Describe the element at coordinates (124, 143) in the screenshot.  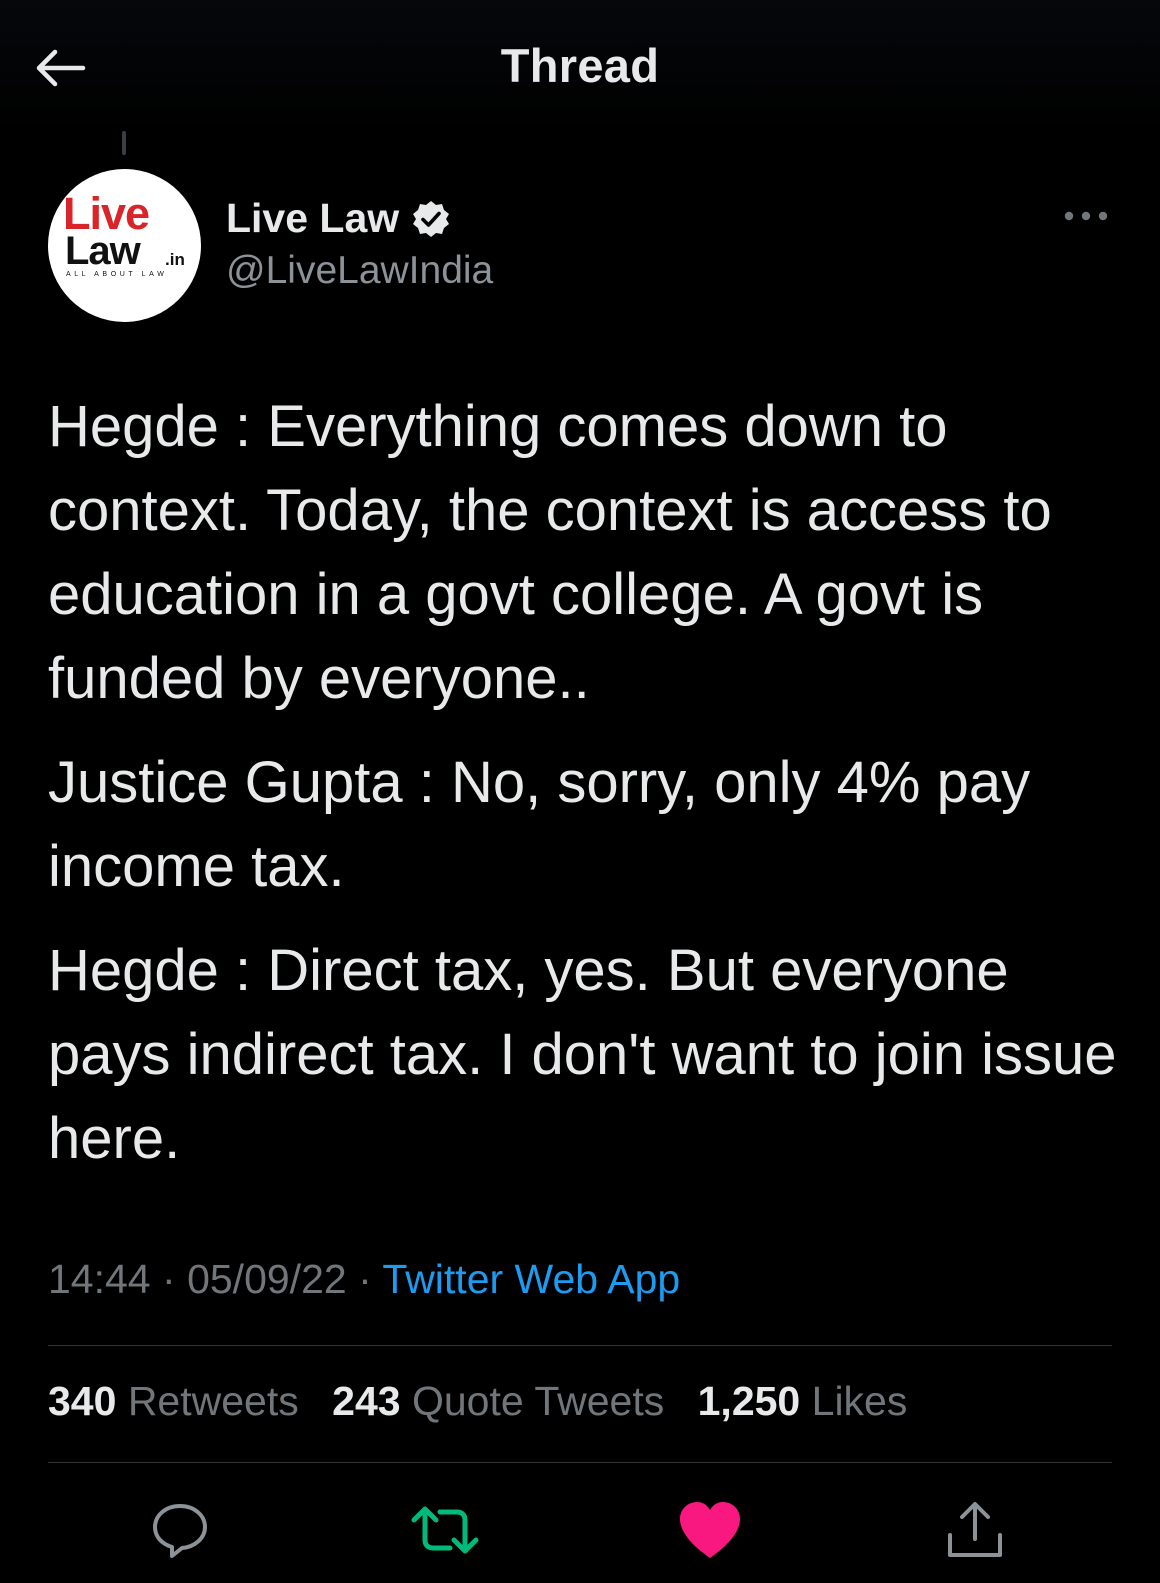
I see `thread-connector-line` at that location.